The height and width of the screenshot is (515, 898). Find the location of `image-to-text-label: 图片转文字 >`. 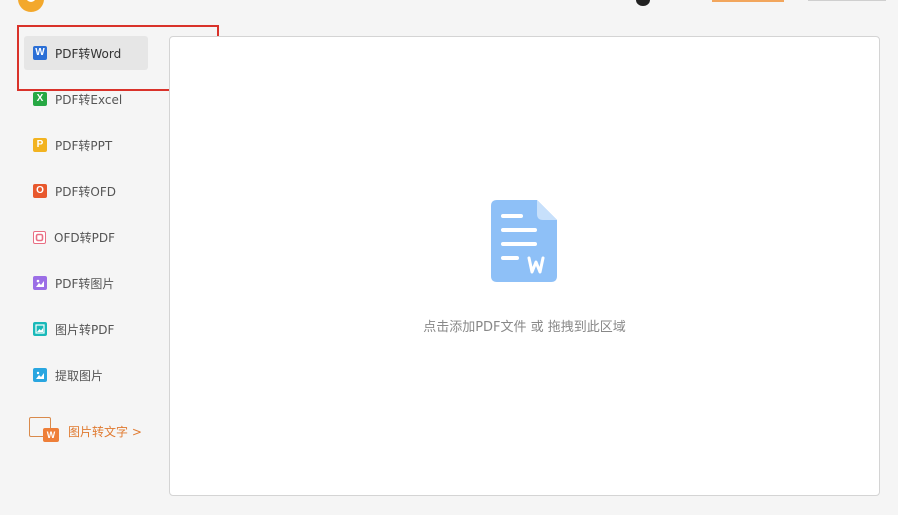

image-to-text-label: 图片转文字 > is located at coordinates (105, 431).